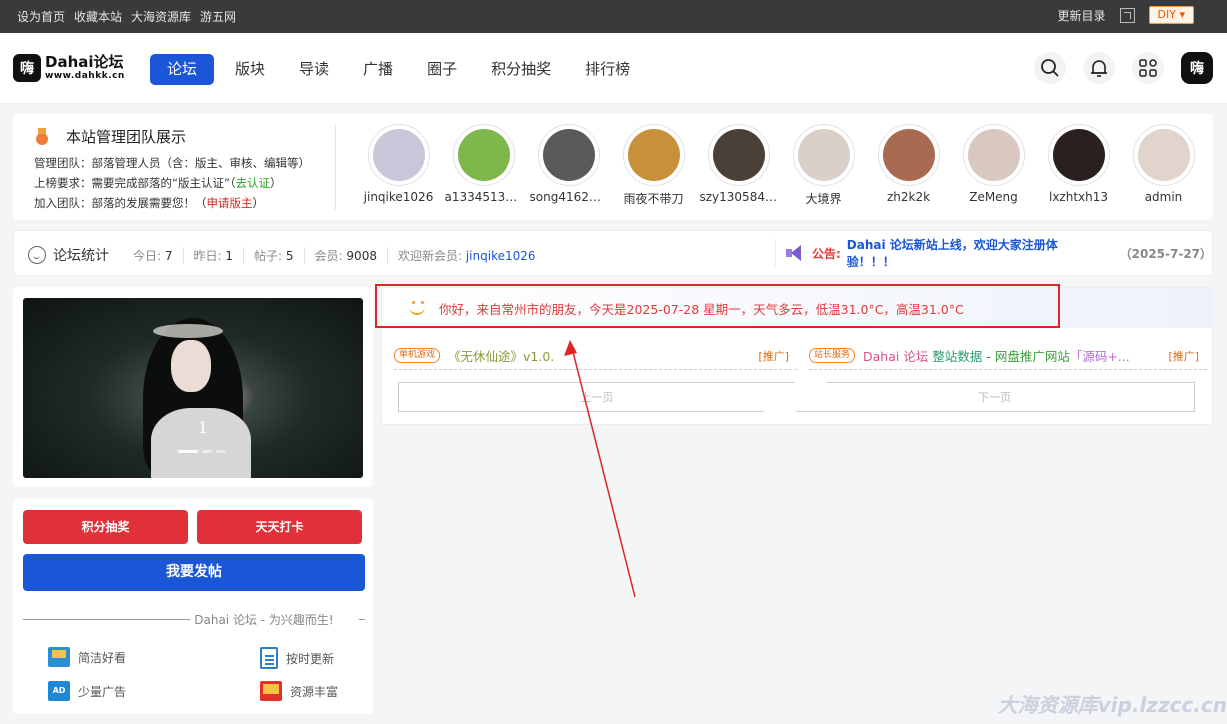 The width and height of the screenshot is (1227, 724). I want to click on laptop-icon, so click(271, 691).